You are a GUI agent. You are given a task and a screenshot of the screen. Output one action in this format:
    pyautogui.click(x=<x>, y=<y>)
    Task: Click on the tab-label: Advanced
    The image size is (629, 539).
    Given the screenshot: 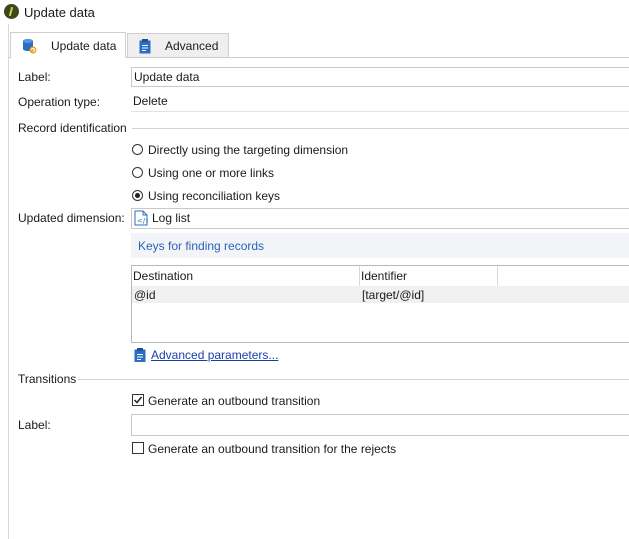 What is the action you would take?
    pyautogui.click(x=192, y=45)
    